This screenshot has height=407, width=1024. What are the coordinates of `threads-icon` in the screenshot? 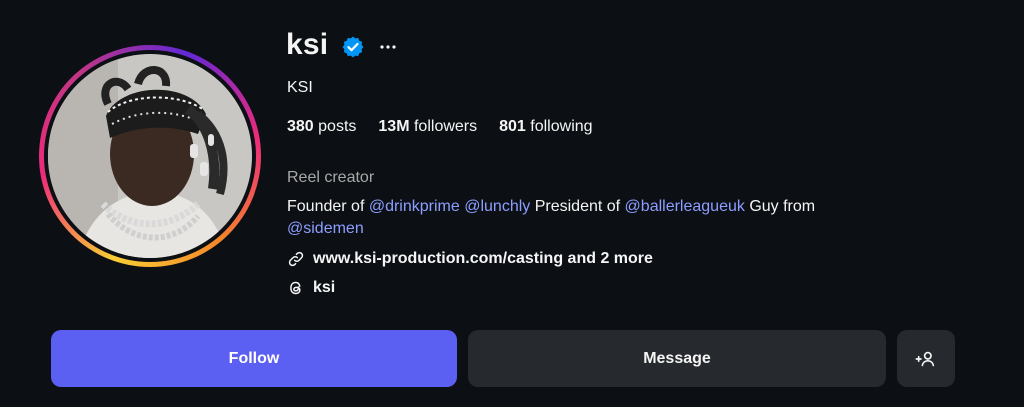 It's located at (295, 288).